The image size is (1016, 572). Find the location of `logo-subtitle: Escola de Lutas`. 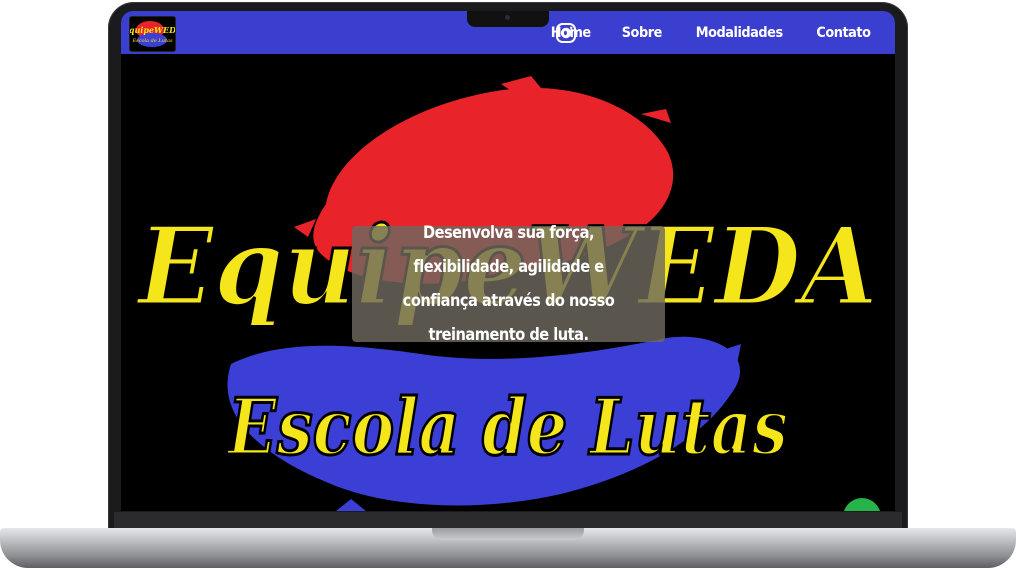

logo-subtitle: Escola de Lutas is located at coordinates (151, 41).